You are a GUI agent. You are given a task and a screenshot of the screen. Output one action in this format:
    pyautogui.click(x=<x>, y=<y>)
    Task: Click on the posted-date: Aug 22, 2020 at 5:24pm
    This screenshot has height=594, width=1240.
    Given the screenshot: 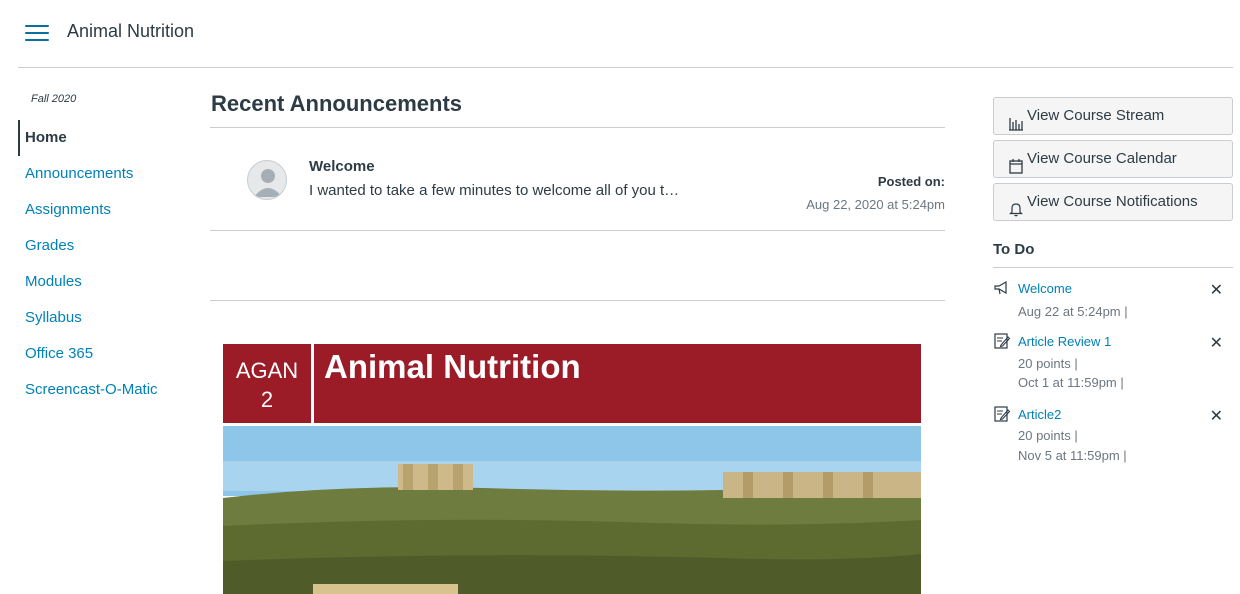 What is the action you would take?
    pyautogui.click(x=875, y=204)
    